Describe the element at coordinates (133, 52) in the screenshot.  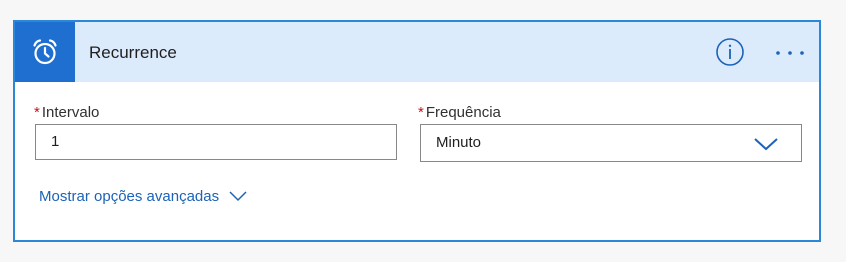
I see `card-title: Recurrence` at that location.